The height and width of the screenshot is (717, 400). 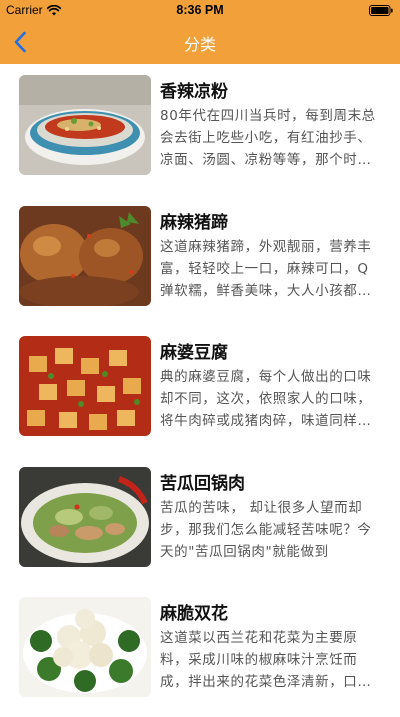 I want to click on recipe-title: 苦瓜回锅肉, so click(x=202, y=483).